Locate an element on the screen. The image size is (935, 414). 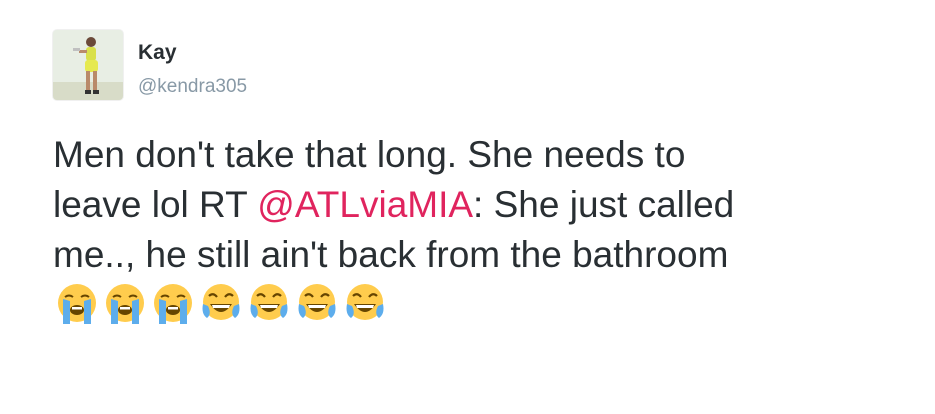
emoji-row is located at coordinates (221, 304).